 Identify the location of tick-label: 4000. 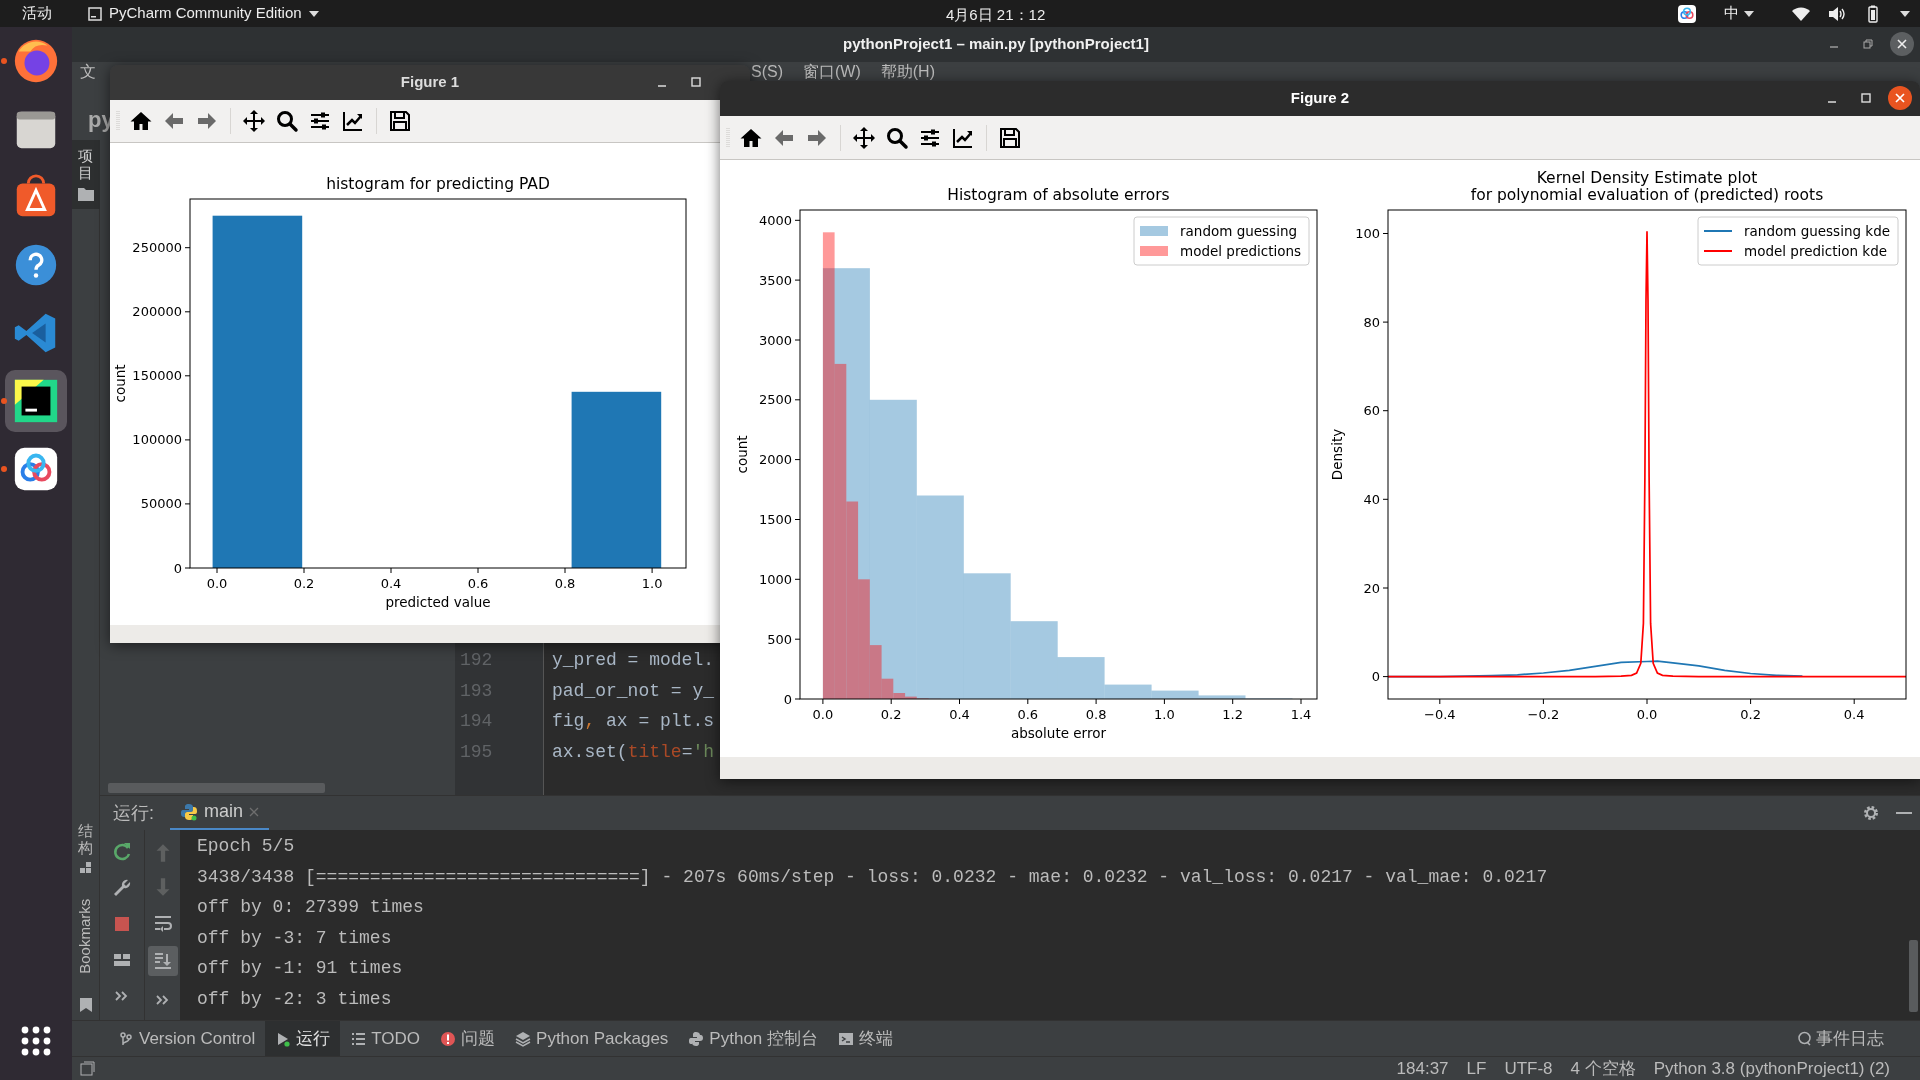
(775, 220).